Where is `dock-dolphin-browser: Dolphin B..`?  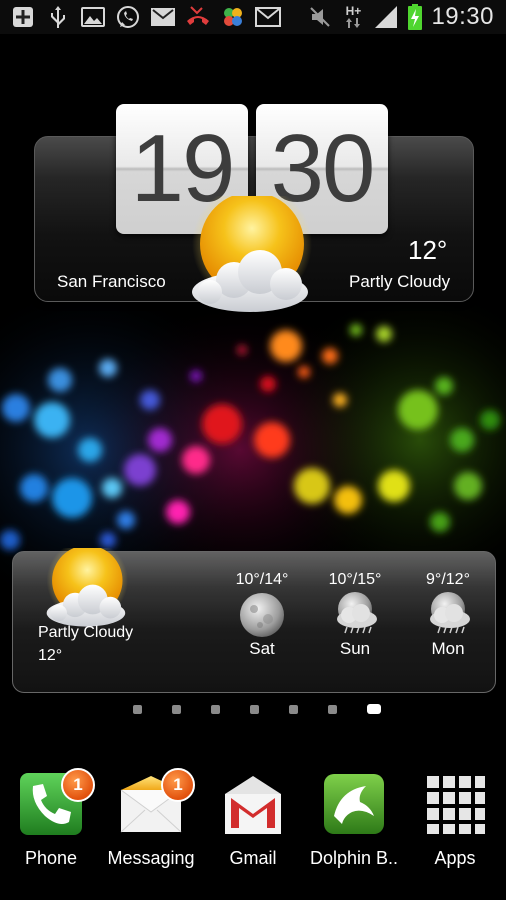 dock-dolphin-browser: Dolphin B.. is located at coordinates (354, 820).